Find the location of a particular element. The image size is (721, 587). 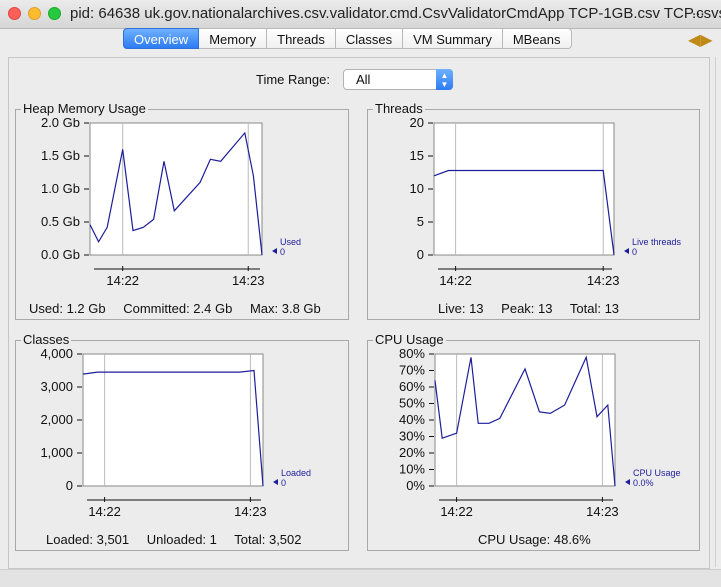

threads-total-stat: Total: 13 is located at coordinates (594, 308).